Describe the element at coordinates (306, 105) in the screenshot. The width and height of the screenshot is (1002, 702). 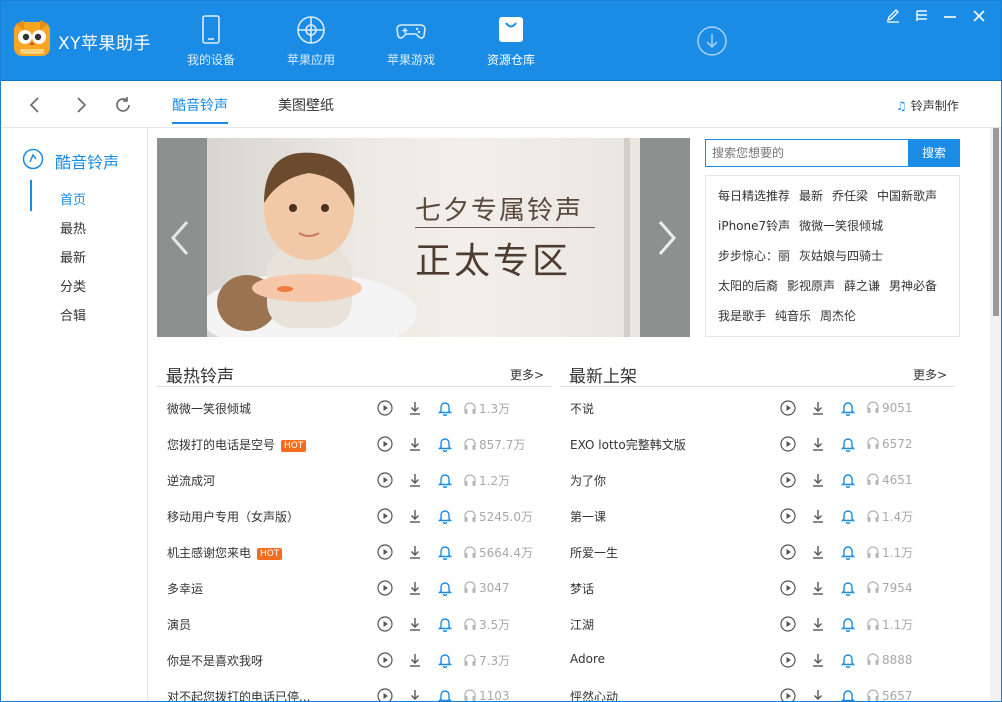
I see `tab-wallpapers: 美图壁纸` at that location.